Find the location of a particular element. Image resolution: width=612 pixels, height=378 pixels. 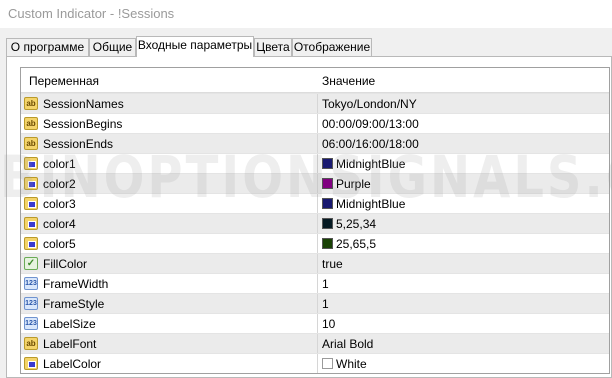

parameter-value: Tokyo/London/NY is located at coordinates (369, 104).